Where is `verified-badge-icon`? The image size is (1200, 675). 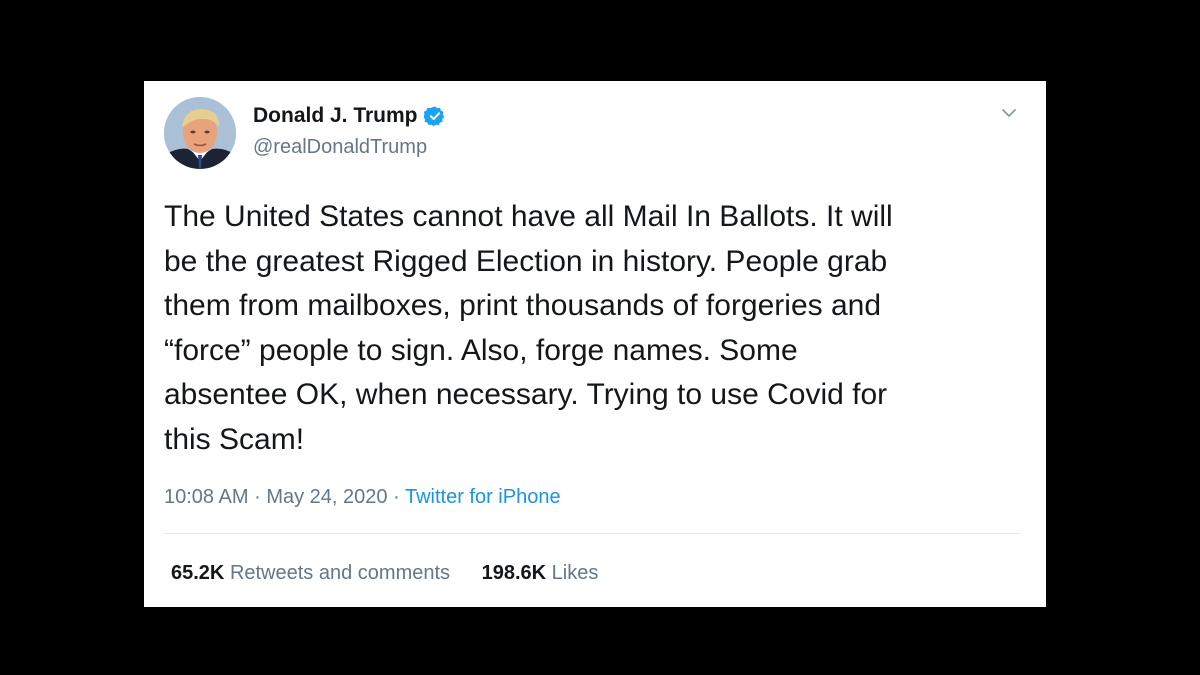 verified-badge-icon is located at coordinates (434, 116).